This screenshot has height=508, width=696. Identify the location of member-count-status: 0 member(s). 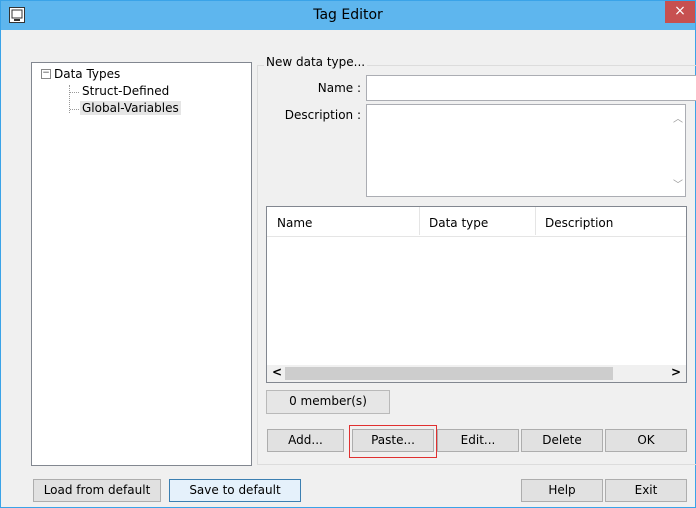
(328, 402).